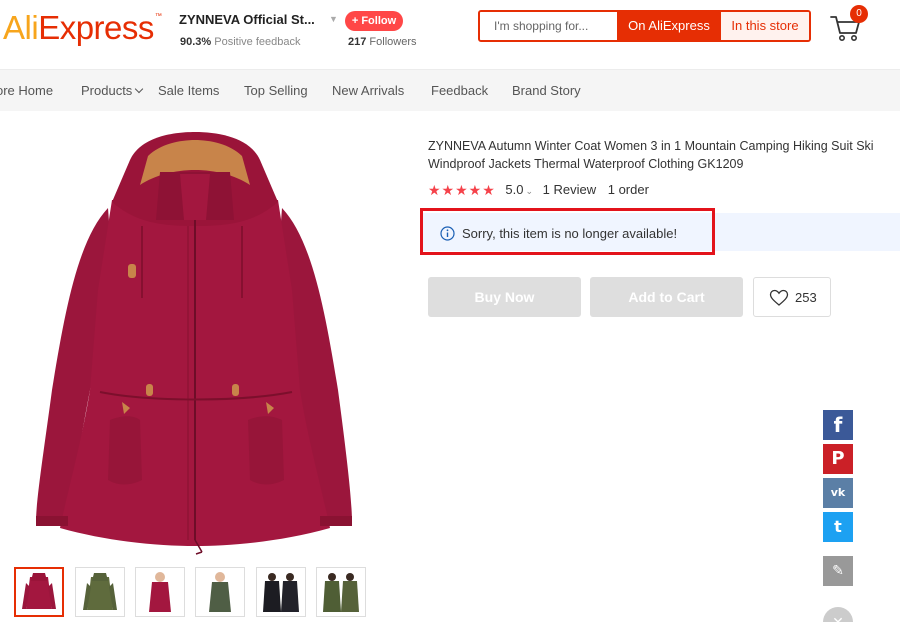 The width and height of the screenshot is (900, 622). Describe the element at coordinates (240, 42) in the screenshot. I see `positive-feedback: 90.3% Positive feedback` at that location.